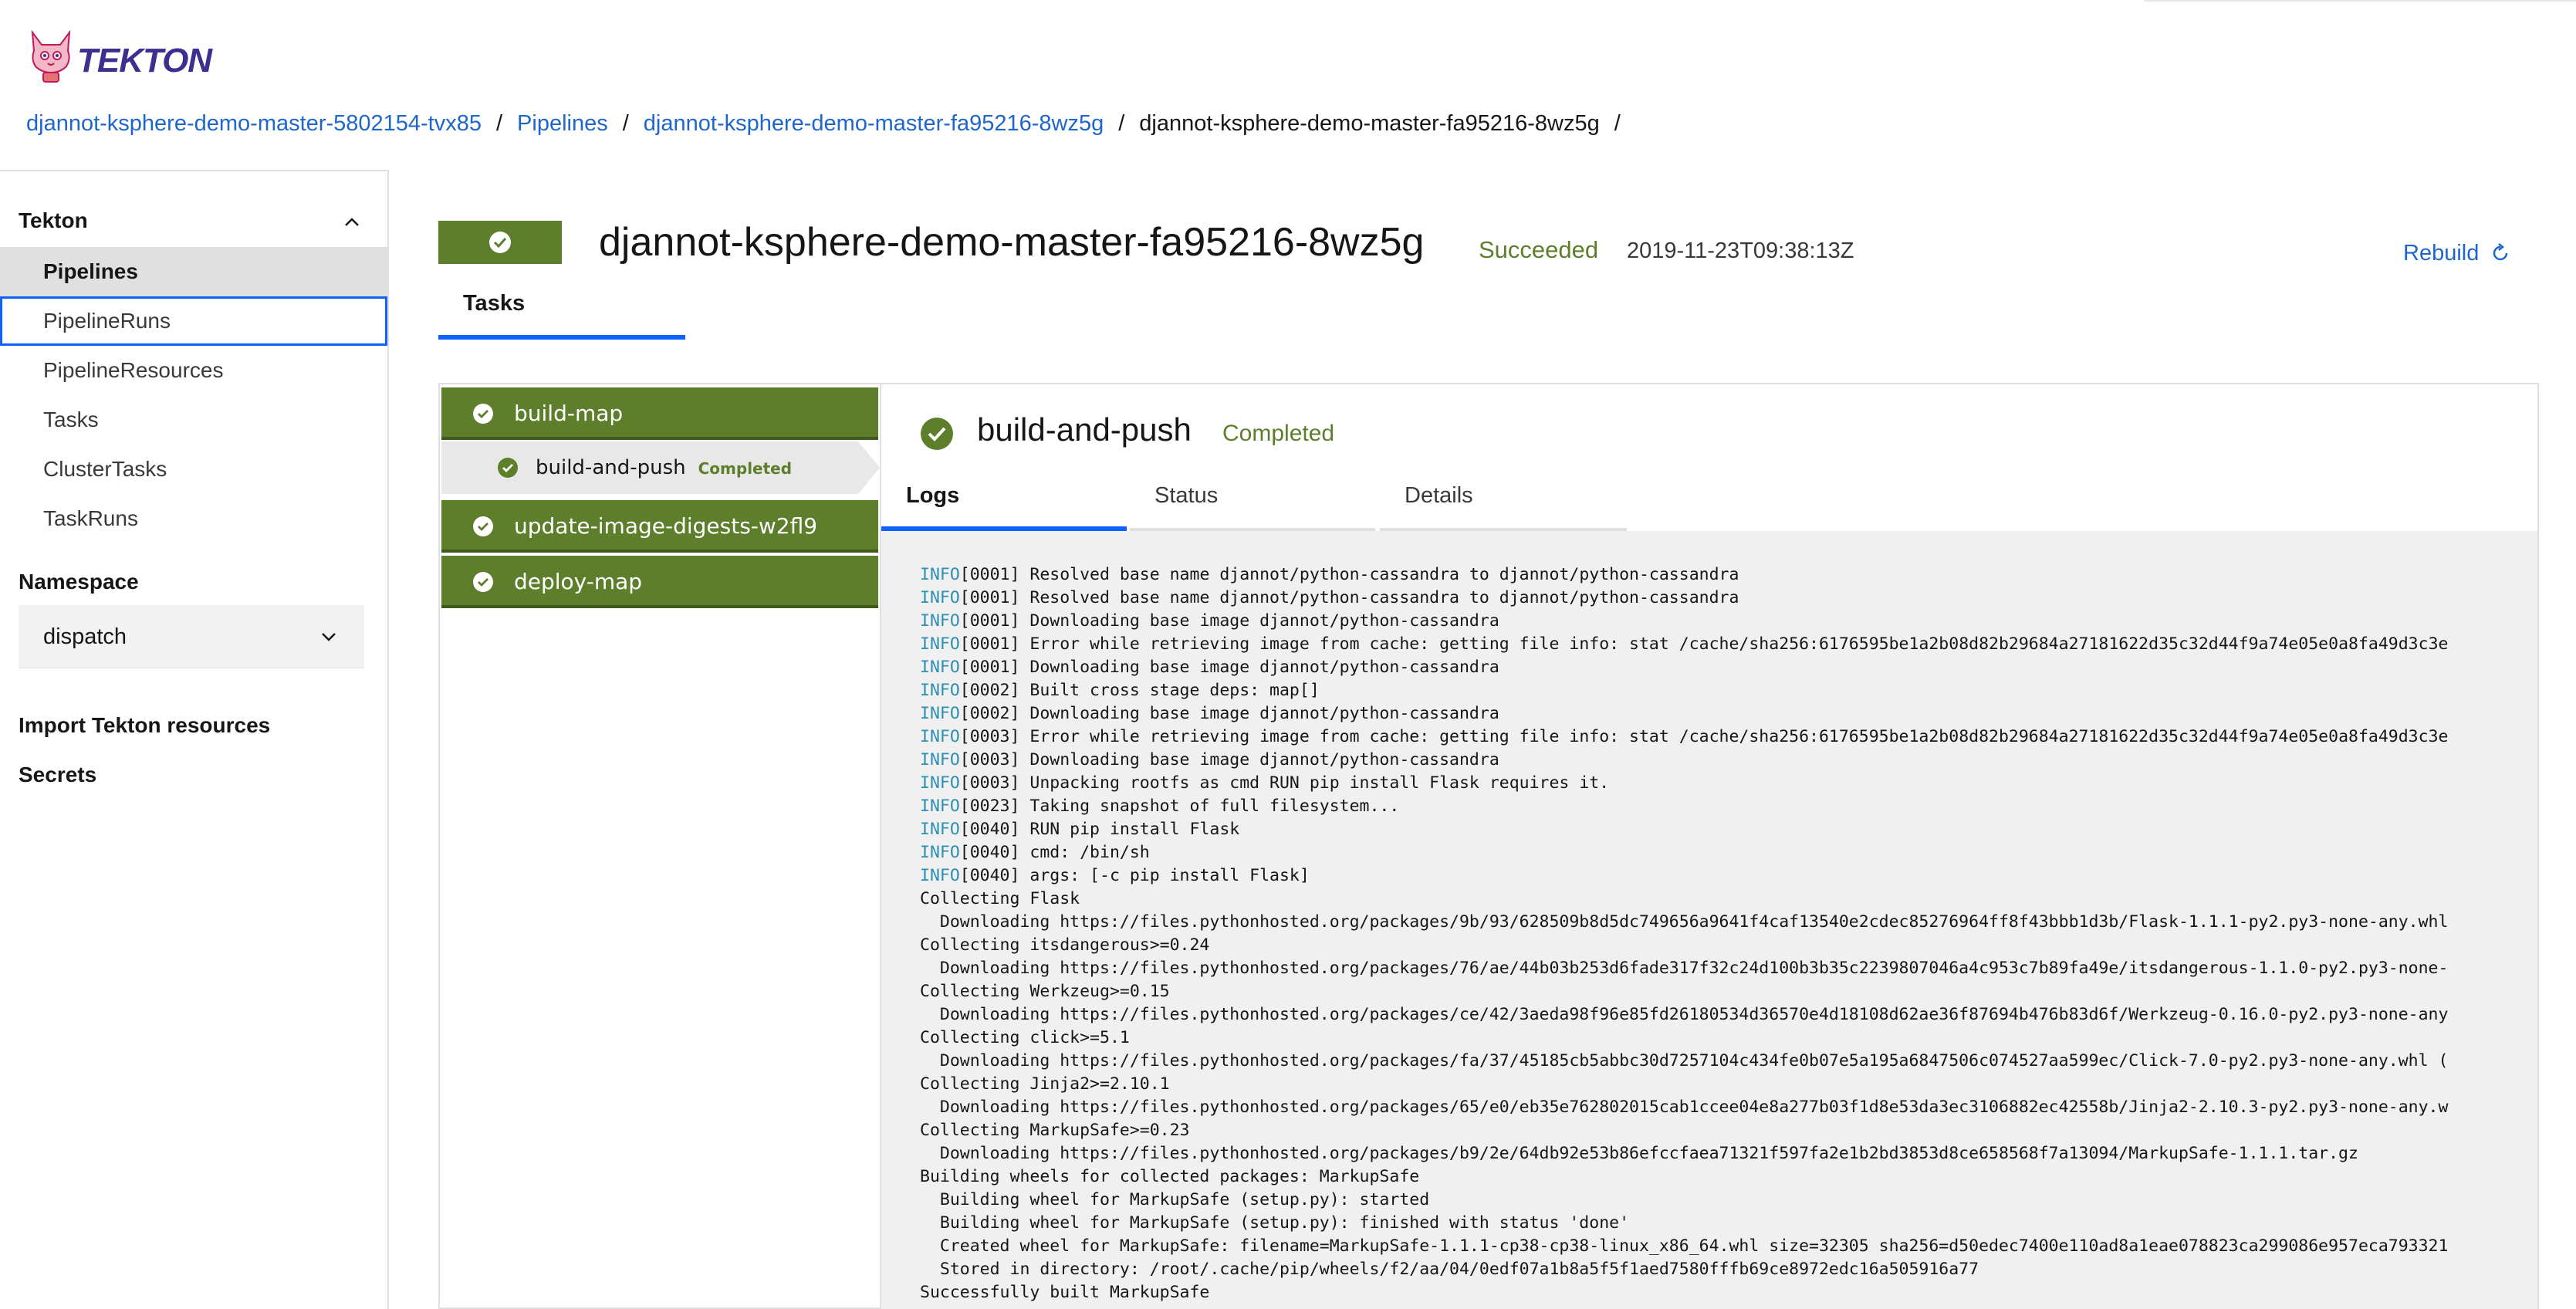 Image resolution: width=2576 pixels, height=1309 pixels. What do you see at coordinates (119, 55) in the screenshot?
I see `tekton-logo: TEKTON` at bounding box center [119, 55].